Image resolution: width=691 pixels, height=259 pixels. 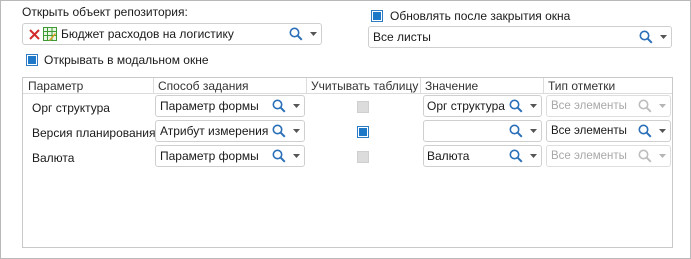 What do you see at coordinates (94, 133) in the screenshot?
I see `row-parameter: Версия планирования` at bounding box center [94, 133].